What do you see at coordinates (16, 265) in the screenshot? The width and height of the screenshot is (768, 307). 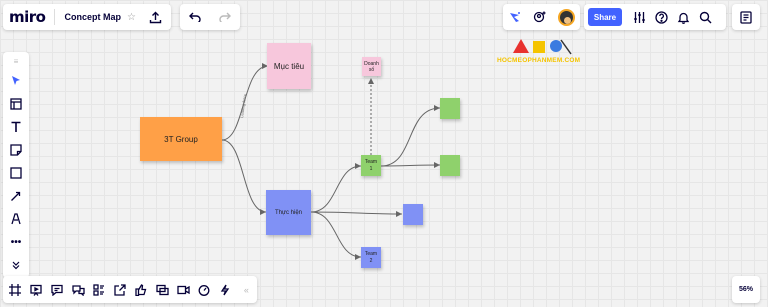 I see `expand-down-icon` at bounding box center [16, 265].